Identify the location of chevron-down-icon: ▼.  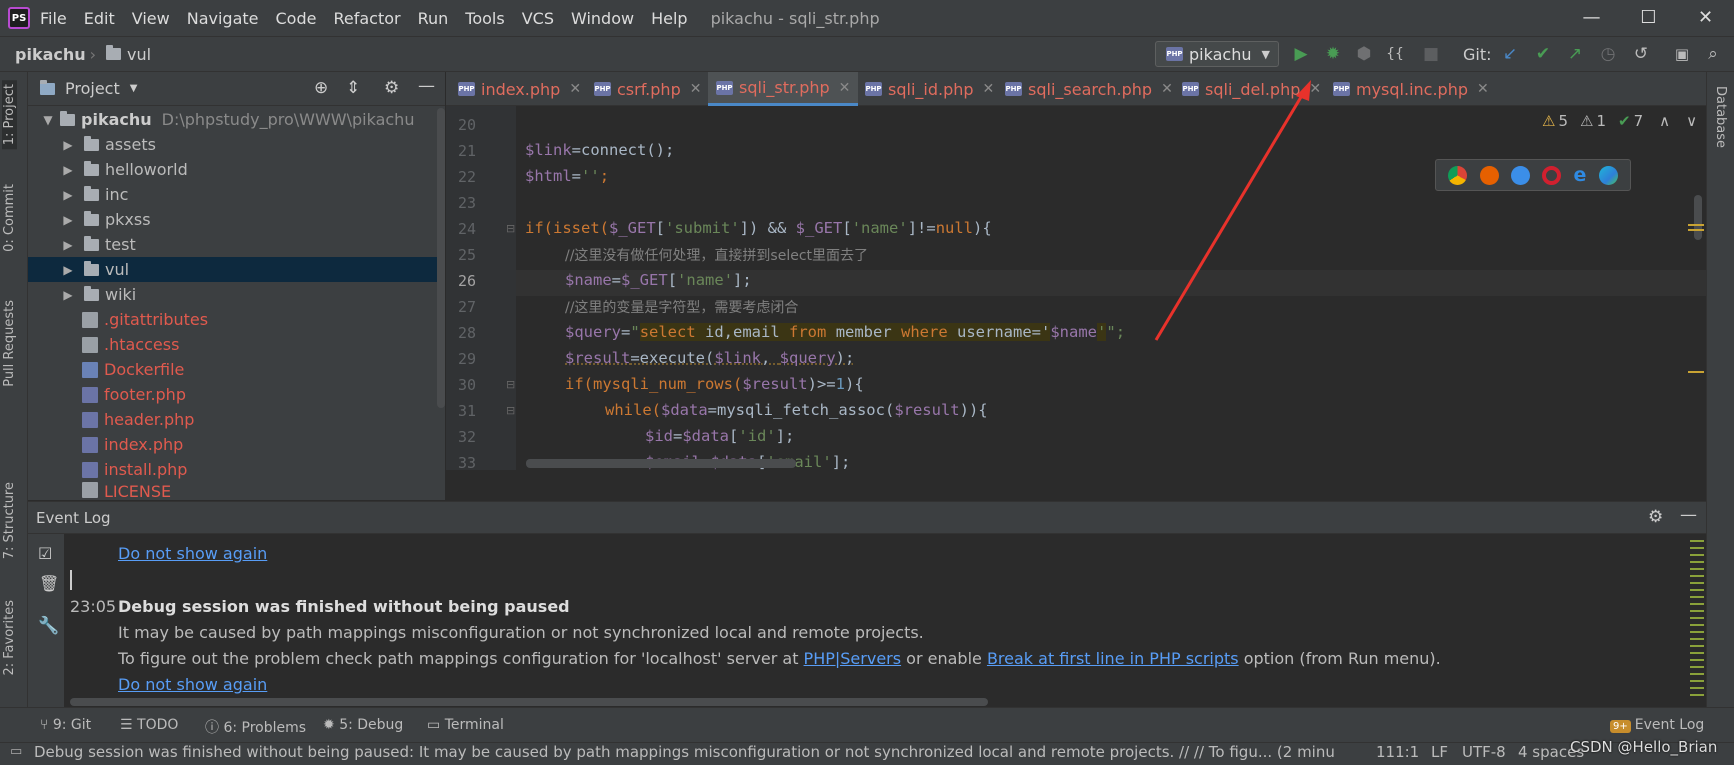
(134, 88).